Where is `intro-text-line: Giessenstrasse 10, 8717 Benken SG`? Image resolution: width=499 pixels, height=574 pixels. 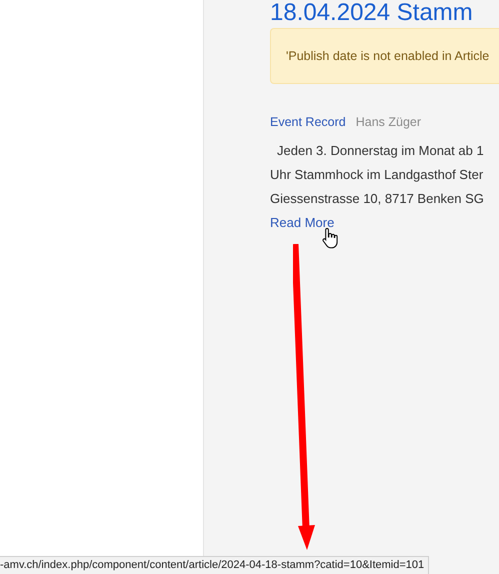 intro-text-line: Giessenstrasse 10, 8717 Benken SG is located at coordinates (377, 199).